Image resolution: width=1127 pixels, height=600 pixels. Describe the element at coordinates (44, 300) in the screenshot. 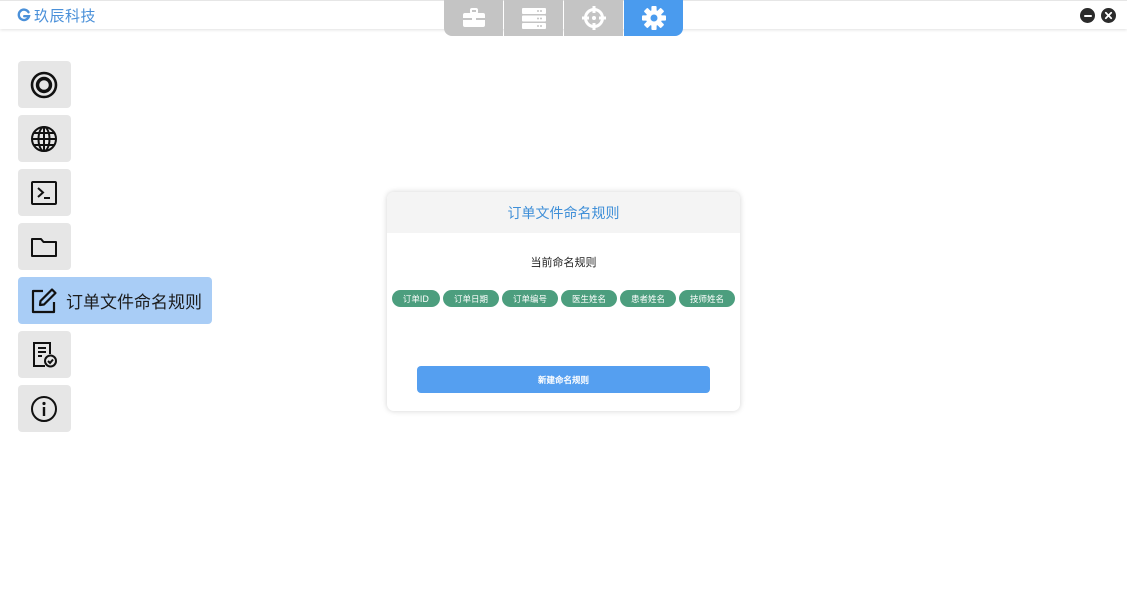

I see `edit-icon` at that location.